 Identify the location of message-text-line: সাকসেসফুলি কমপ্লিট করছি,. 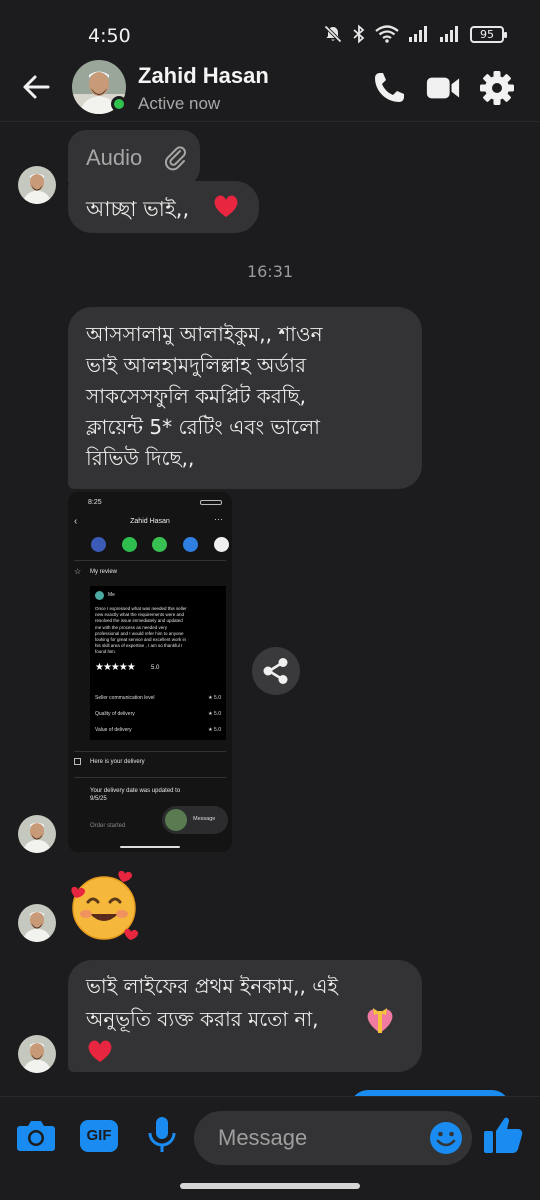
(196, 396).